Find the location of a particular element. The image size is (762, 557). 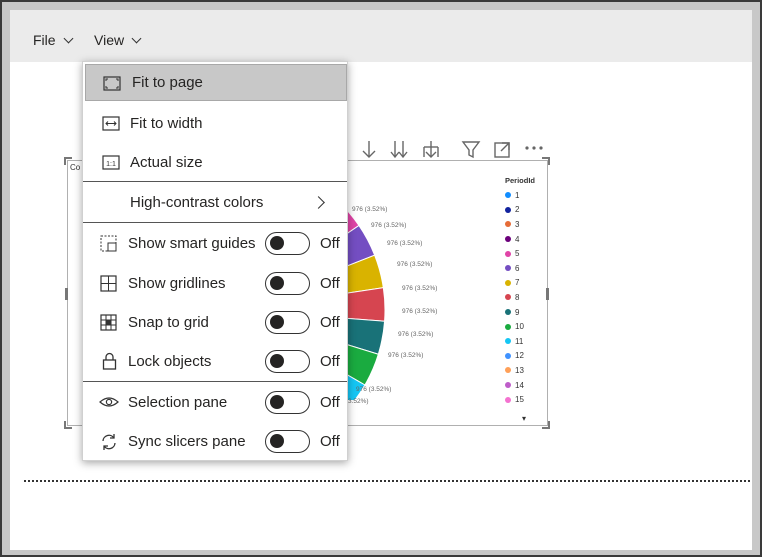

legend-item: 5 is located at coordinates (520, 253).